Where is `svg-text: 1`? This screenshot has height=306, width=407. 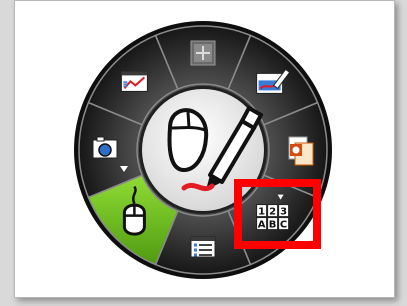
svg-text: 1 is located at coordinates (261, 212).